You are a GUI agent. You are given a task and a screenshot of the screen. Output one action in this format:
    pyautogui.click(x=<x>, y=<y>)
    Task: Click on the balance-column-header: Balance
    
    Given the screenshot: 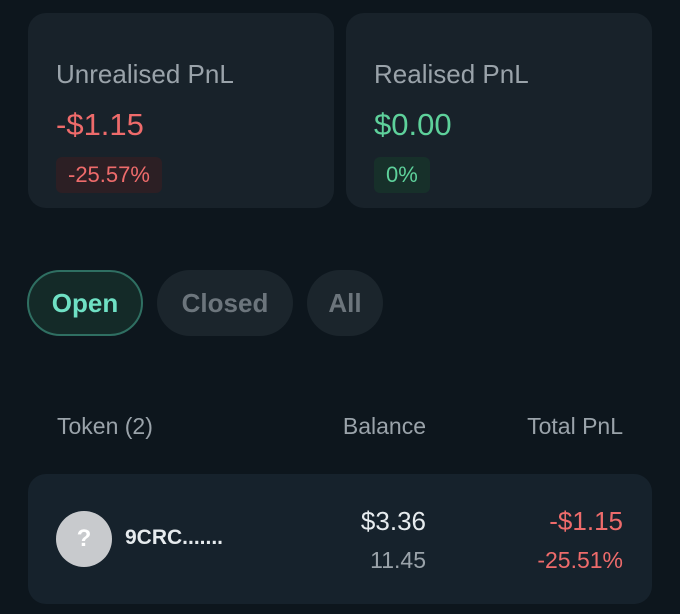 What is the action you would take?
    pyautogui.click(x=384, y=426)
    